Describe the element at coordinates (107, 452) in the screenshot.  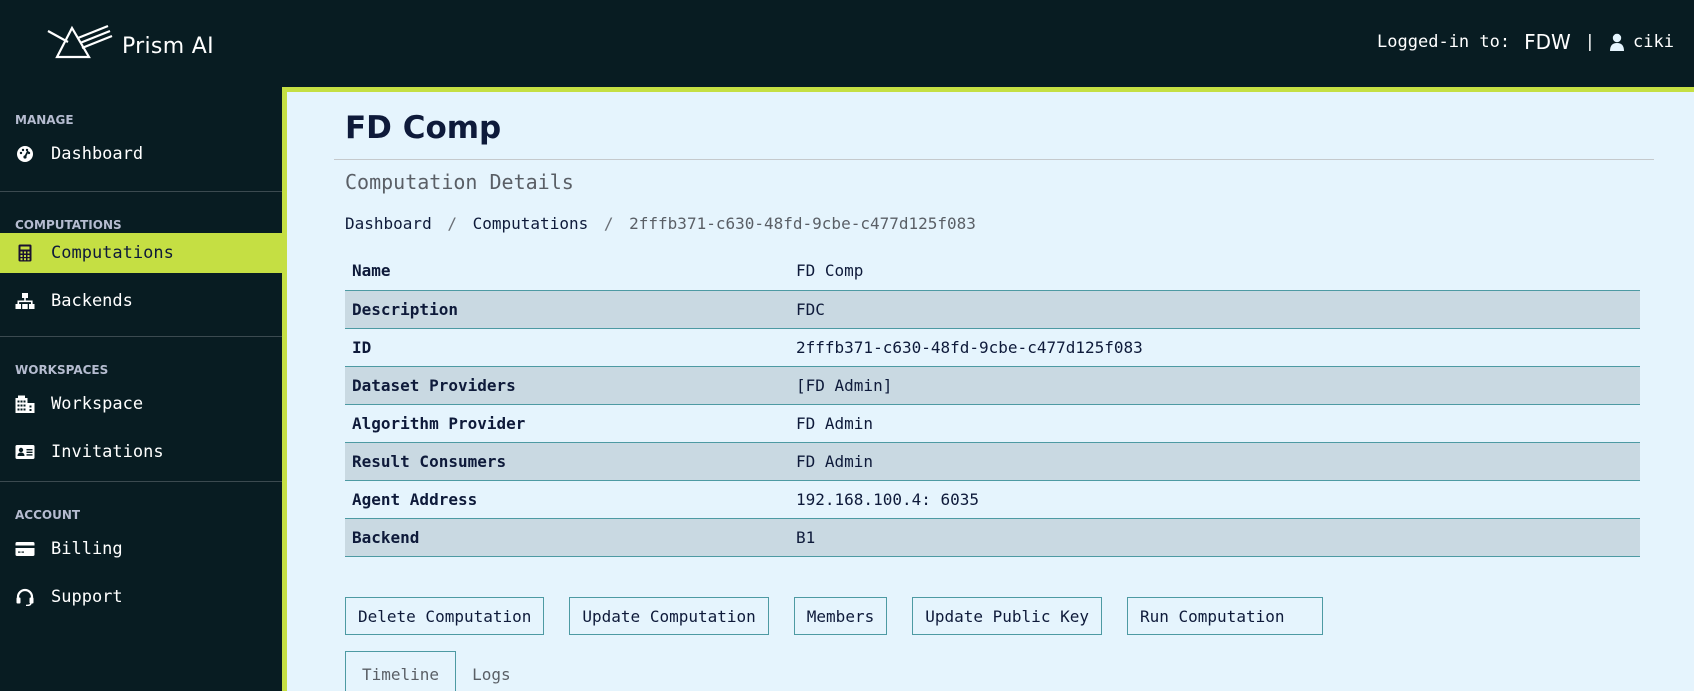
I see `sidebar-item-label: Invitations` at that location.